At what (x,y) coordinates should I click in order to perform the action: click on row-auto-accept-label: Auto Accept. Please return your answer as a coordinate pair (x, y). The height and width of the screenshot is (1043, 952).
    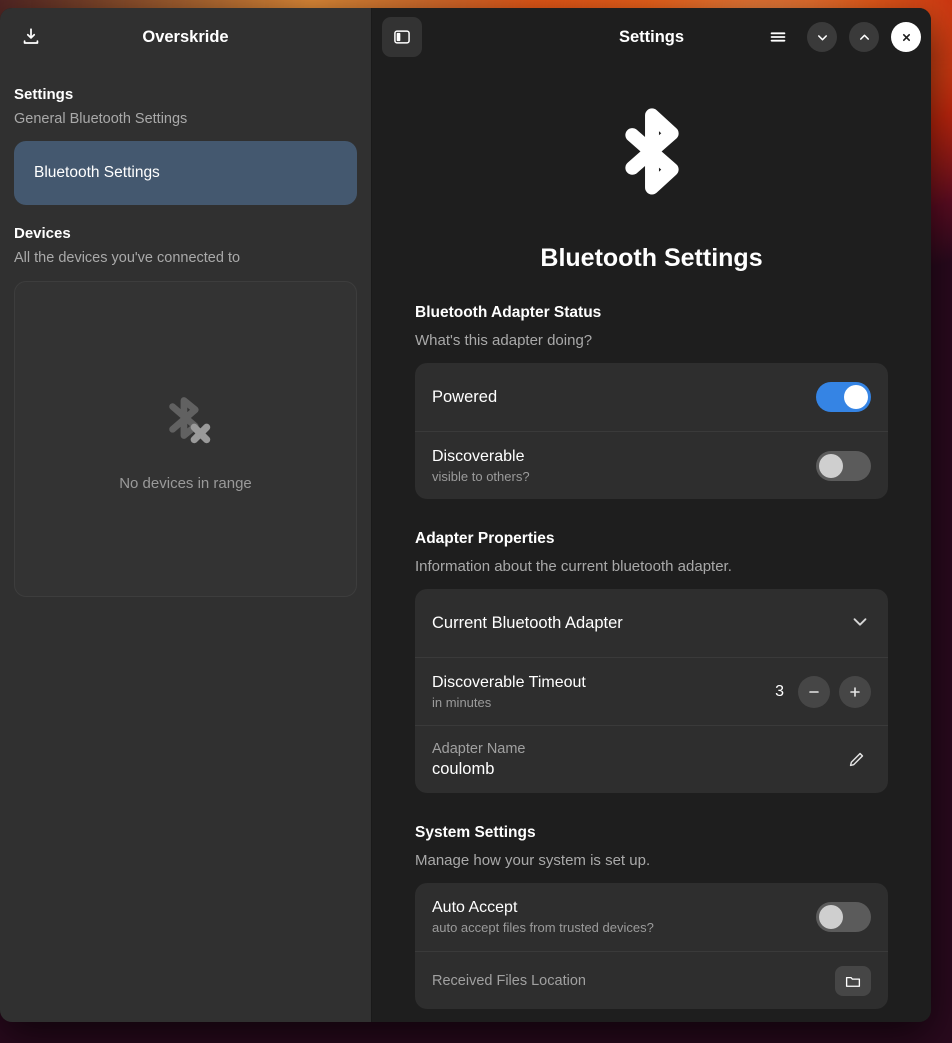
    Looking at the image, I should click on (475, 907).